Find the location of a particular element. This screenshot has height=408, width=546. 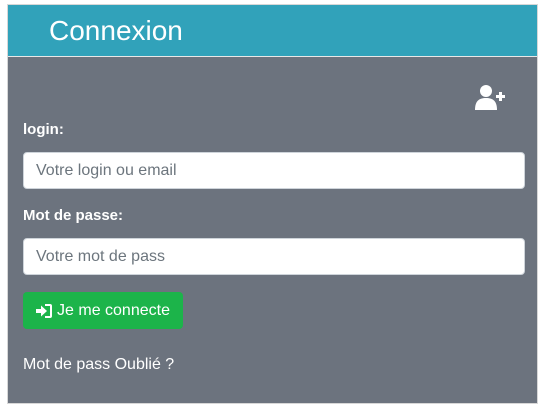

panel-header: Connexion is located at coordinates (272, 31).